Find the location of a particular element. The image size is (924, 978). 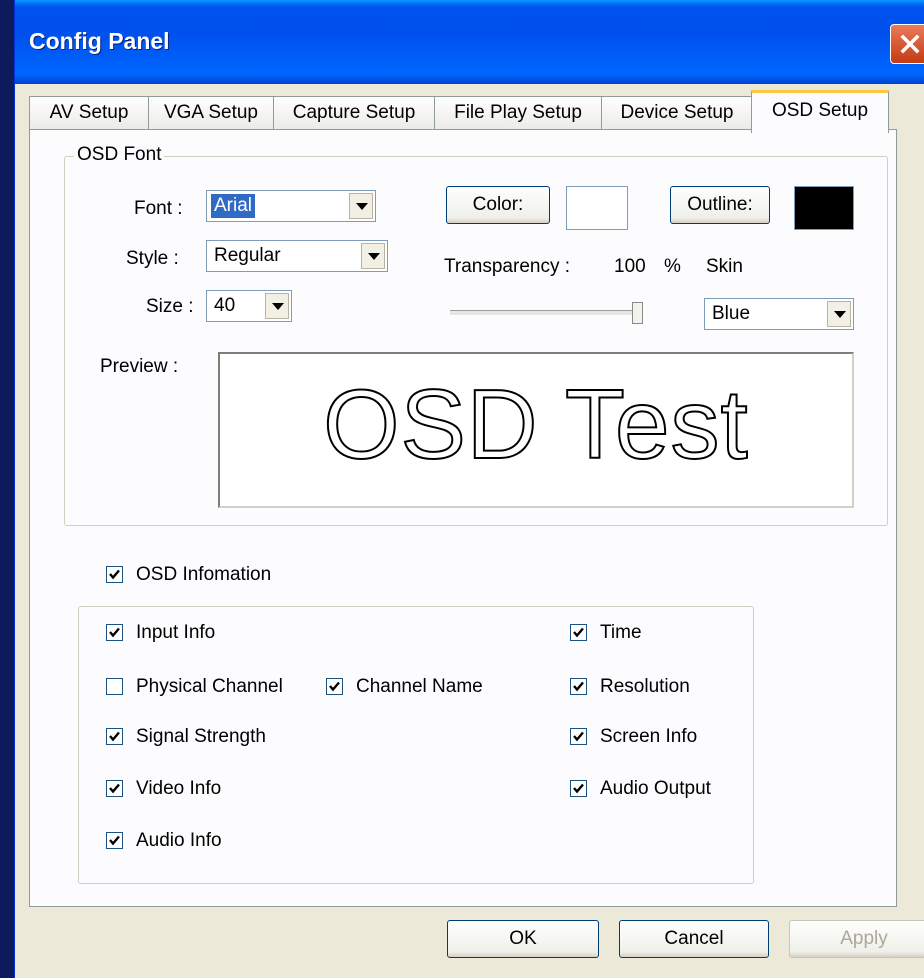

osd-information-label: OSD Infomation is located at coordinates (204, 574).